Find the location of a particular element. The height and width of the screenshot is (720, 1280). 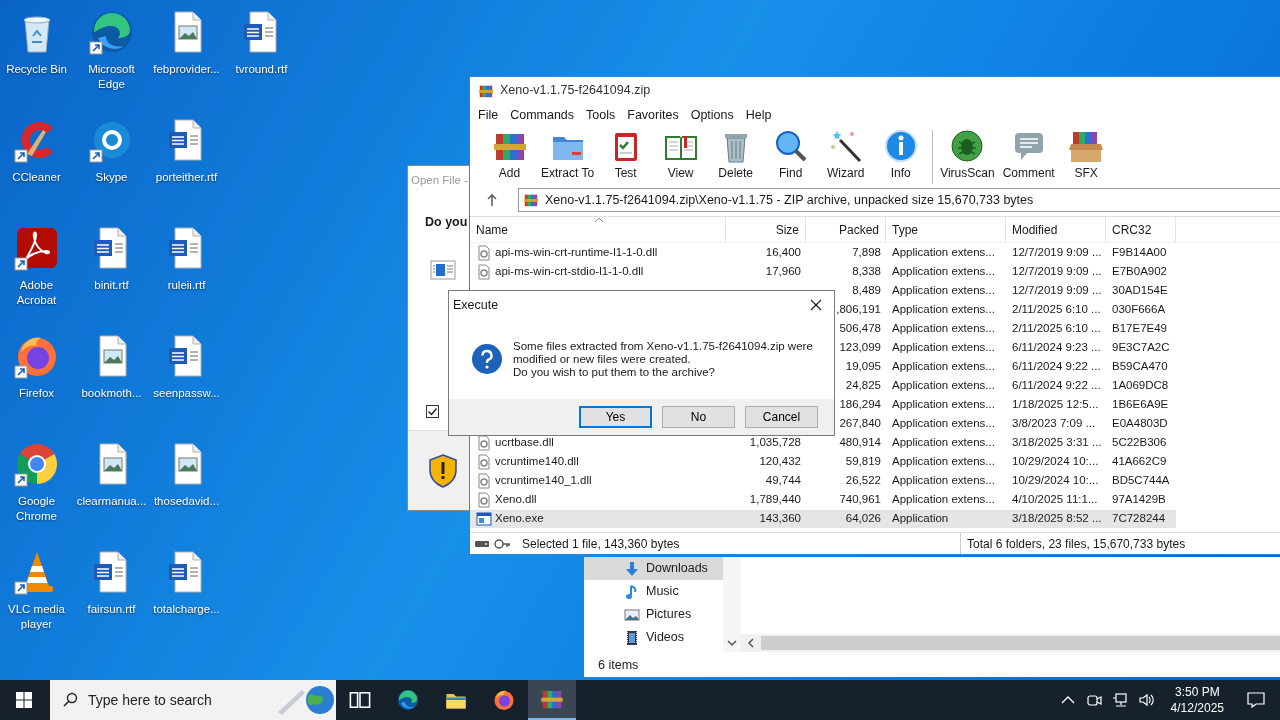

column-header: Size is located at coordinates (766, 230).